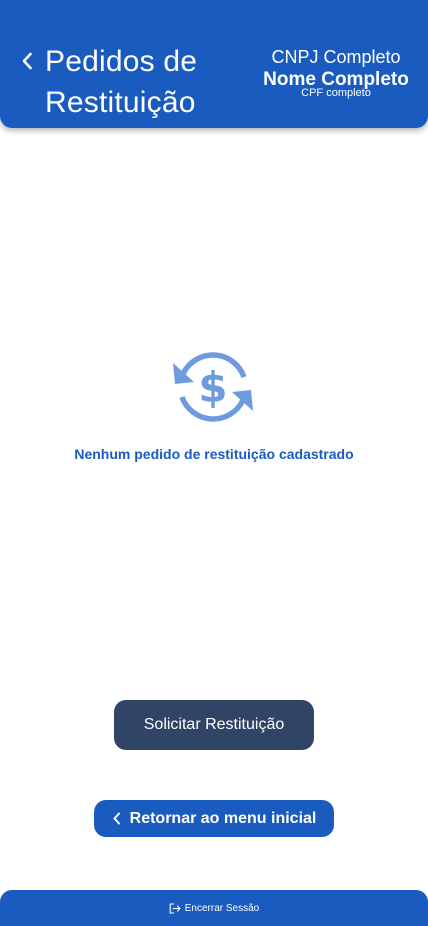 This screenshot has height=926, width=428. I want to click on page-title: Pedidos de Restituição, so click(121, 82).